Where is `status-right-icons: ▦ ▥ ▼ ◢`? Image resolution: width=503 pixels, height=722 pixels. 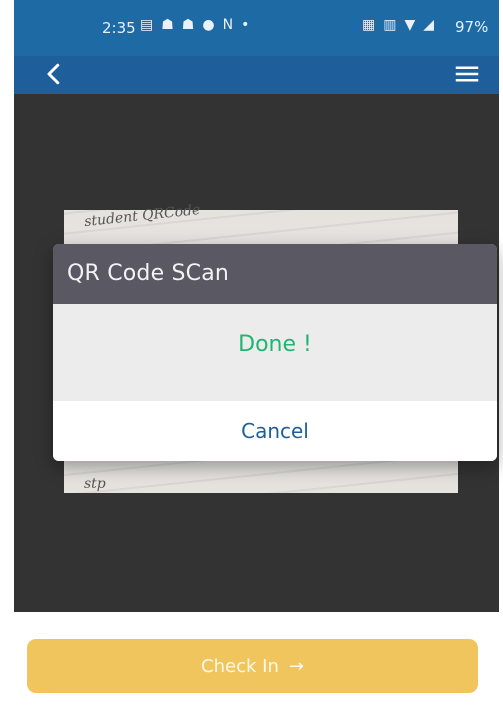 status-right-icons: ▦ ▥ ▼ ◢ is located at coordinates (398, 25).